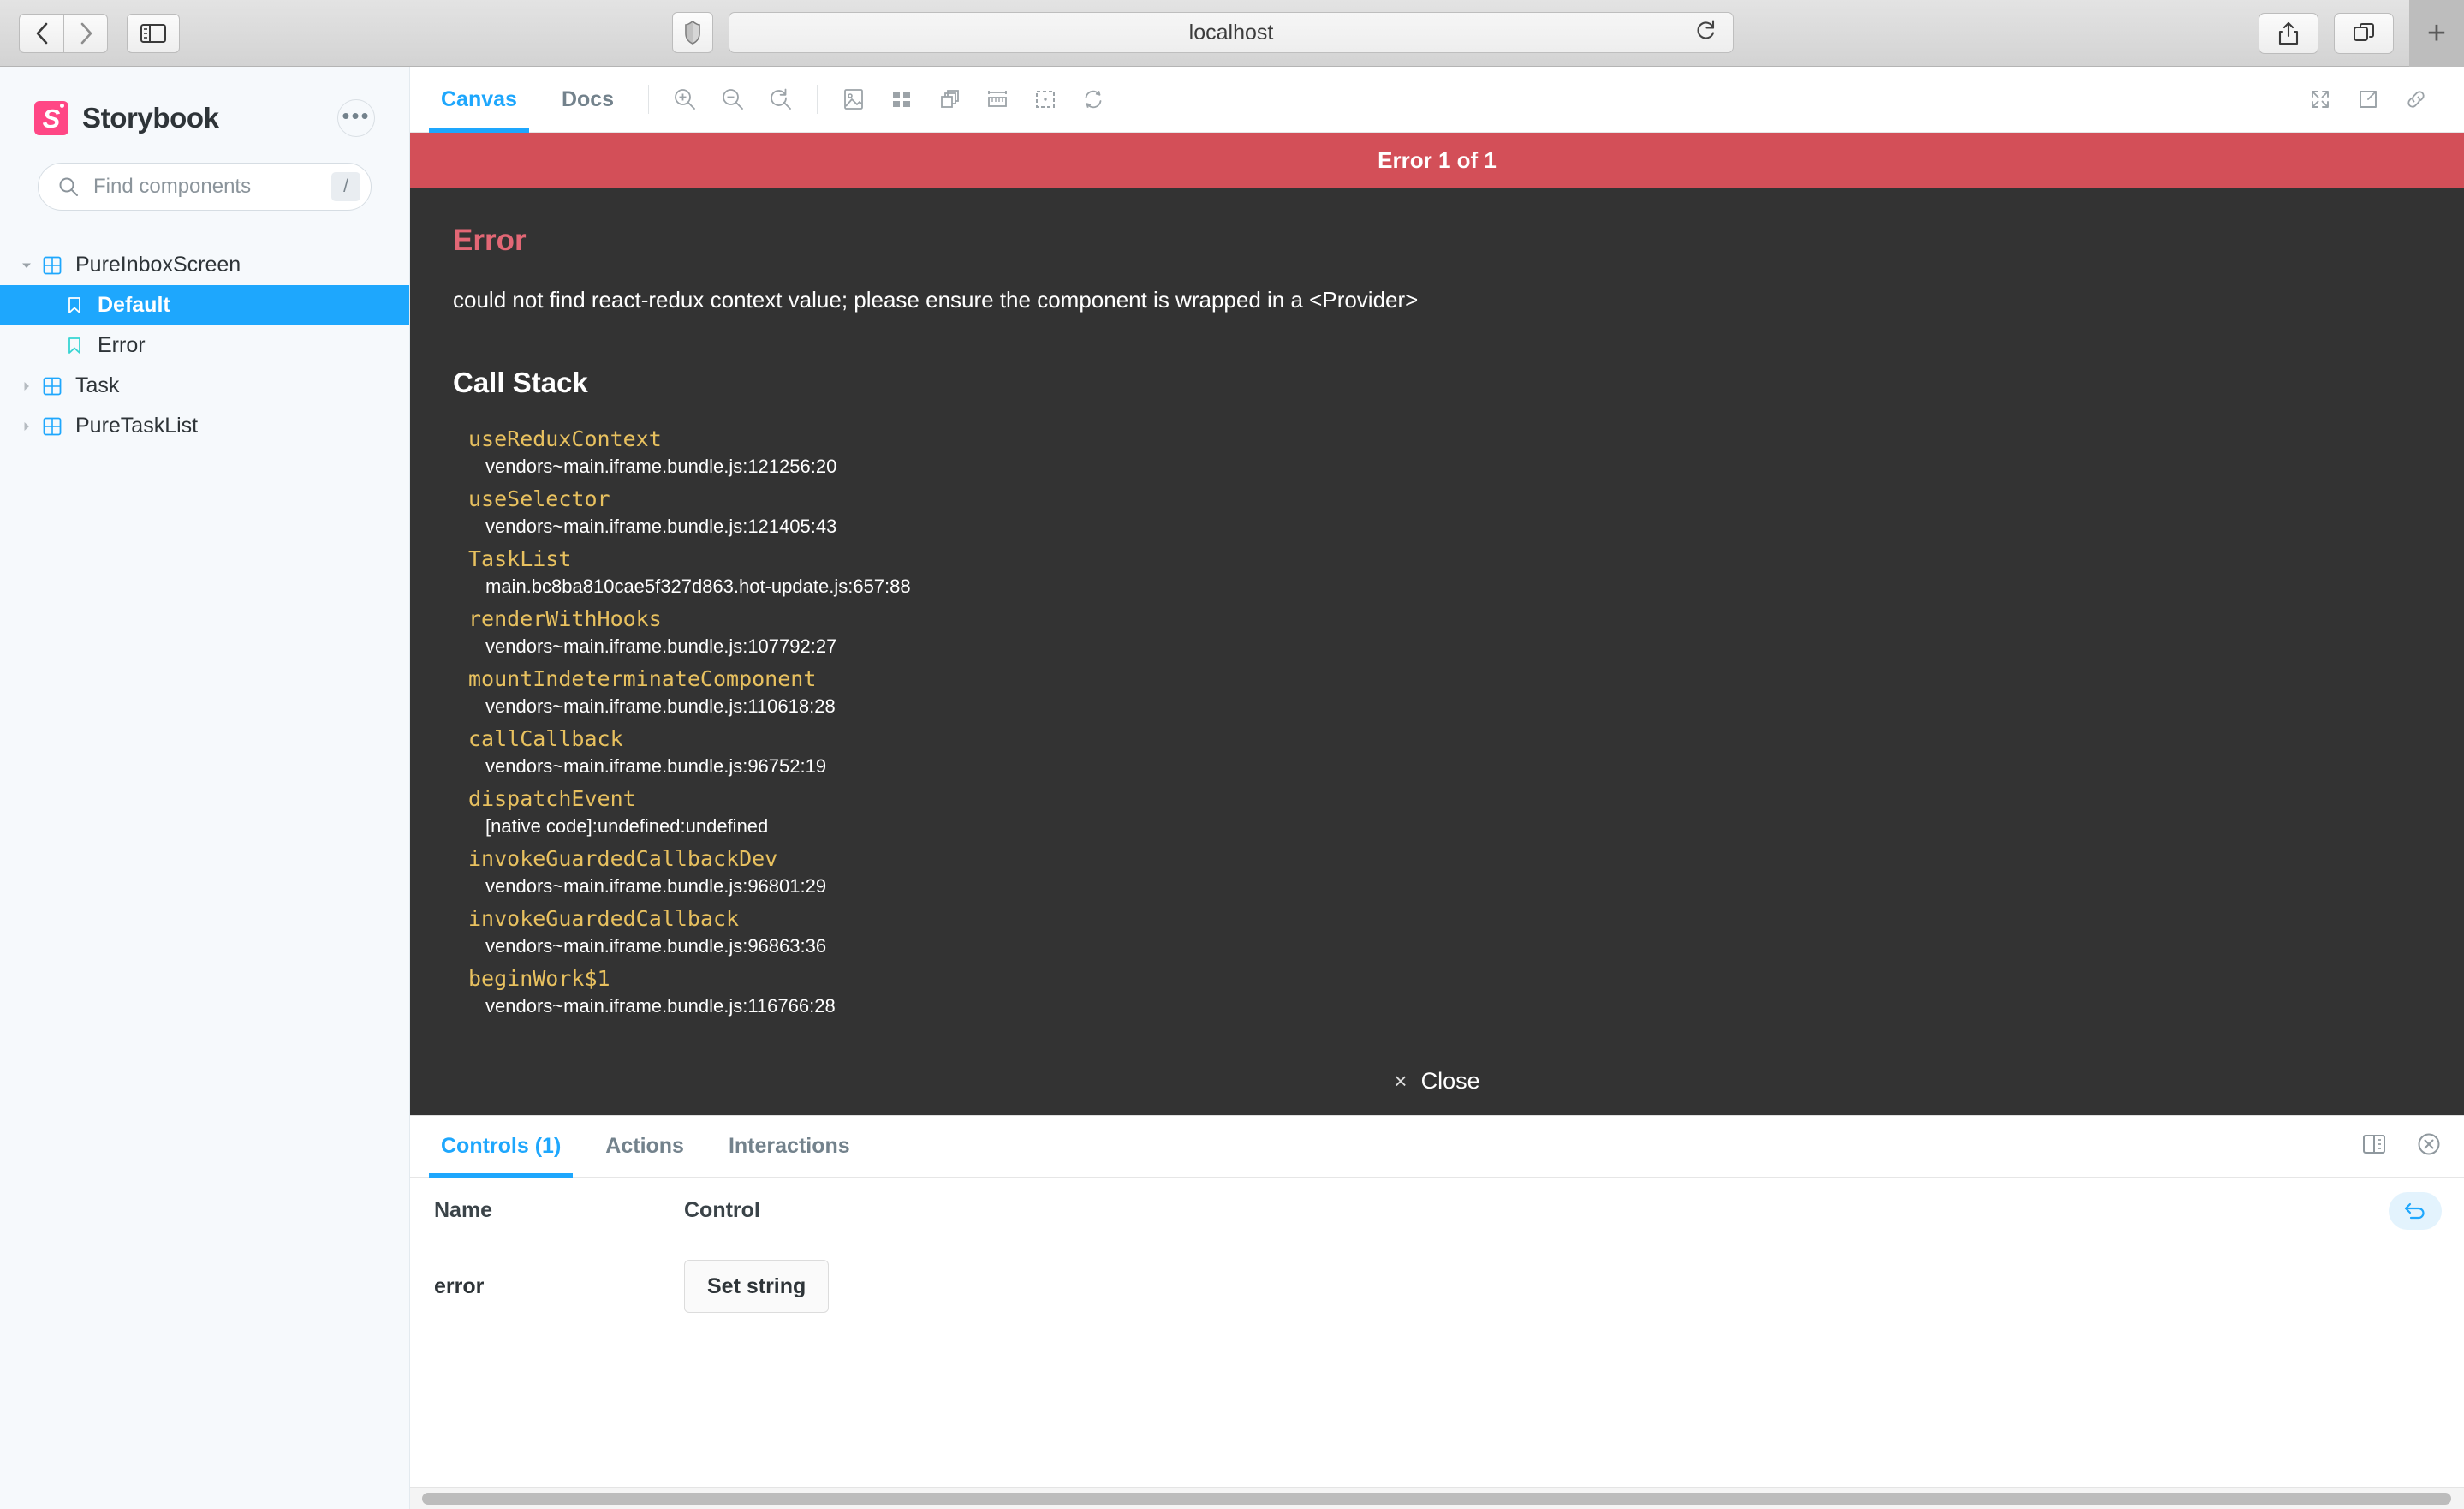 The height and width of the screenshot is (1509, 2464). I want to click on sidebar-search-area: Find components /, so click(204, 174).